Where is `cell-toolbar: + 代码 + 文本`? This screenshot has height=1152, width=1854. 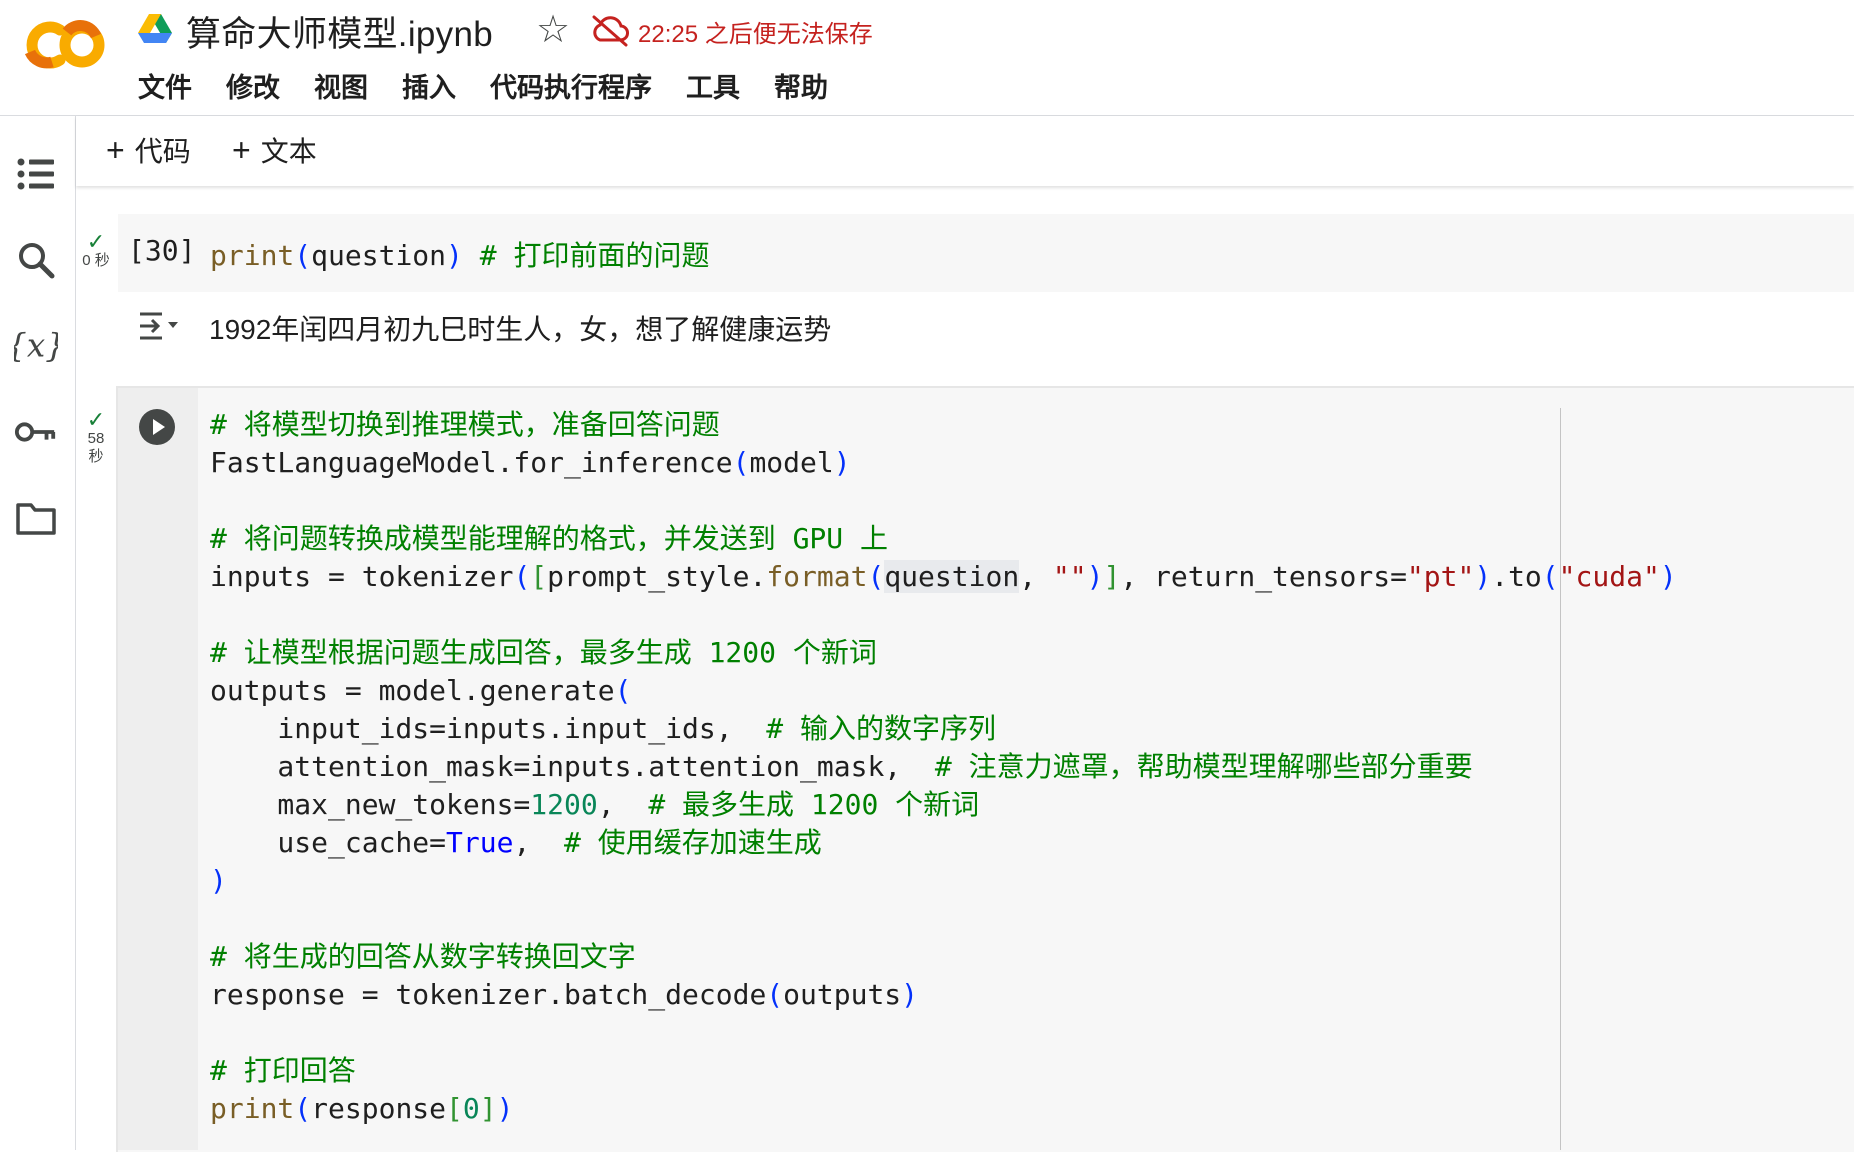
cell-toolbar: + 代码 + 文本 is located at coordinates (965, 151).